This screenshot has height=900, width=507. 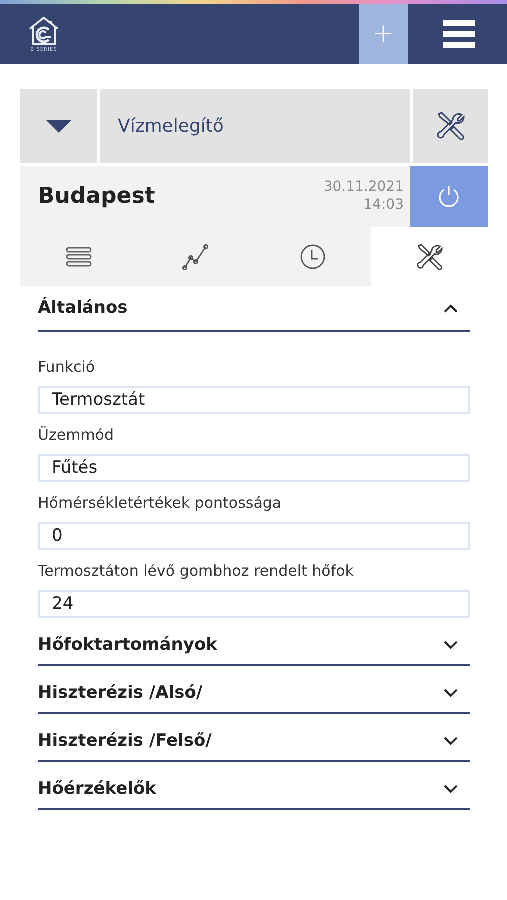 I want to click on field-label: Hőmérsékletértékek pontossága, so click(x=160, y=503).